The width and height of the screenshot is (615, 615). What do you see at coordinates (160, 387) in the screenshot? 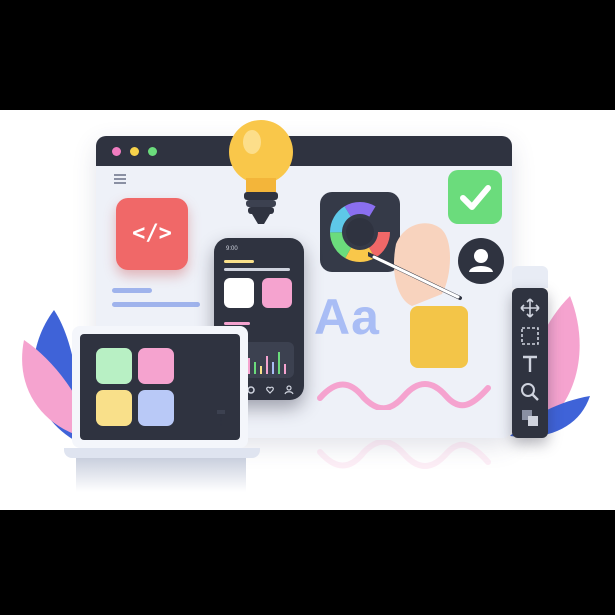
I see `laptop` at bounding box center [160, 387].